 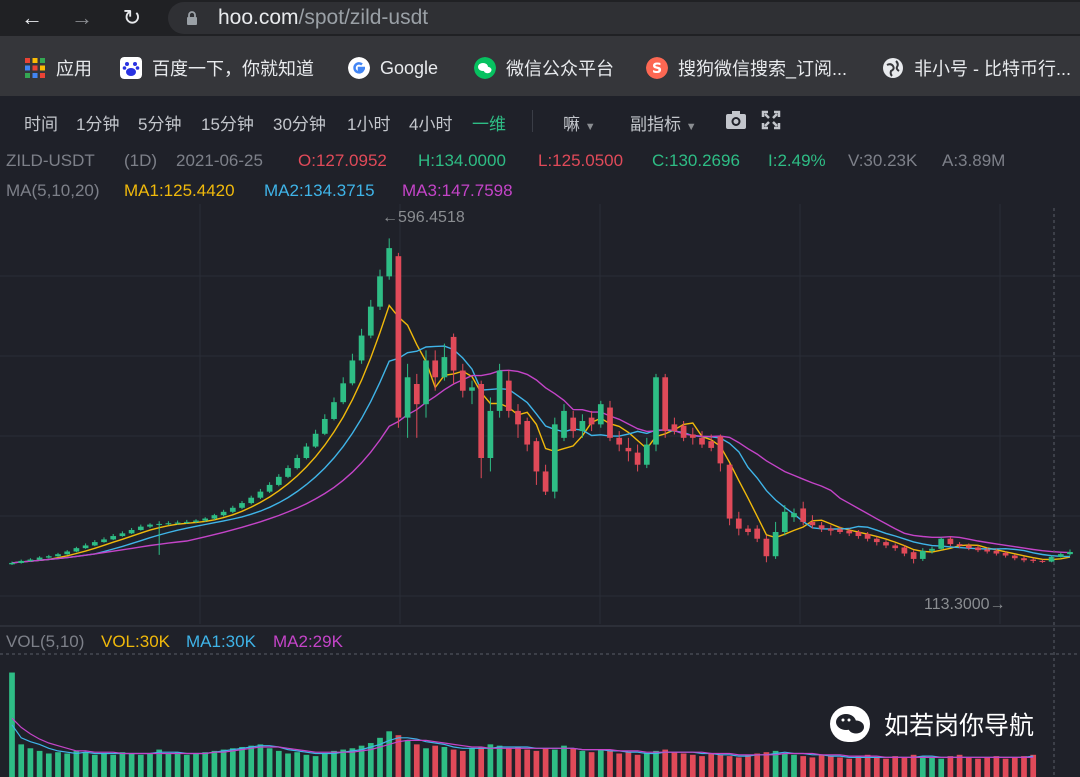 What do you see at coordinates (368, 122) in the screenshot?
I see `interval-1h: 1小时` at bounding box center [368, 122].